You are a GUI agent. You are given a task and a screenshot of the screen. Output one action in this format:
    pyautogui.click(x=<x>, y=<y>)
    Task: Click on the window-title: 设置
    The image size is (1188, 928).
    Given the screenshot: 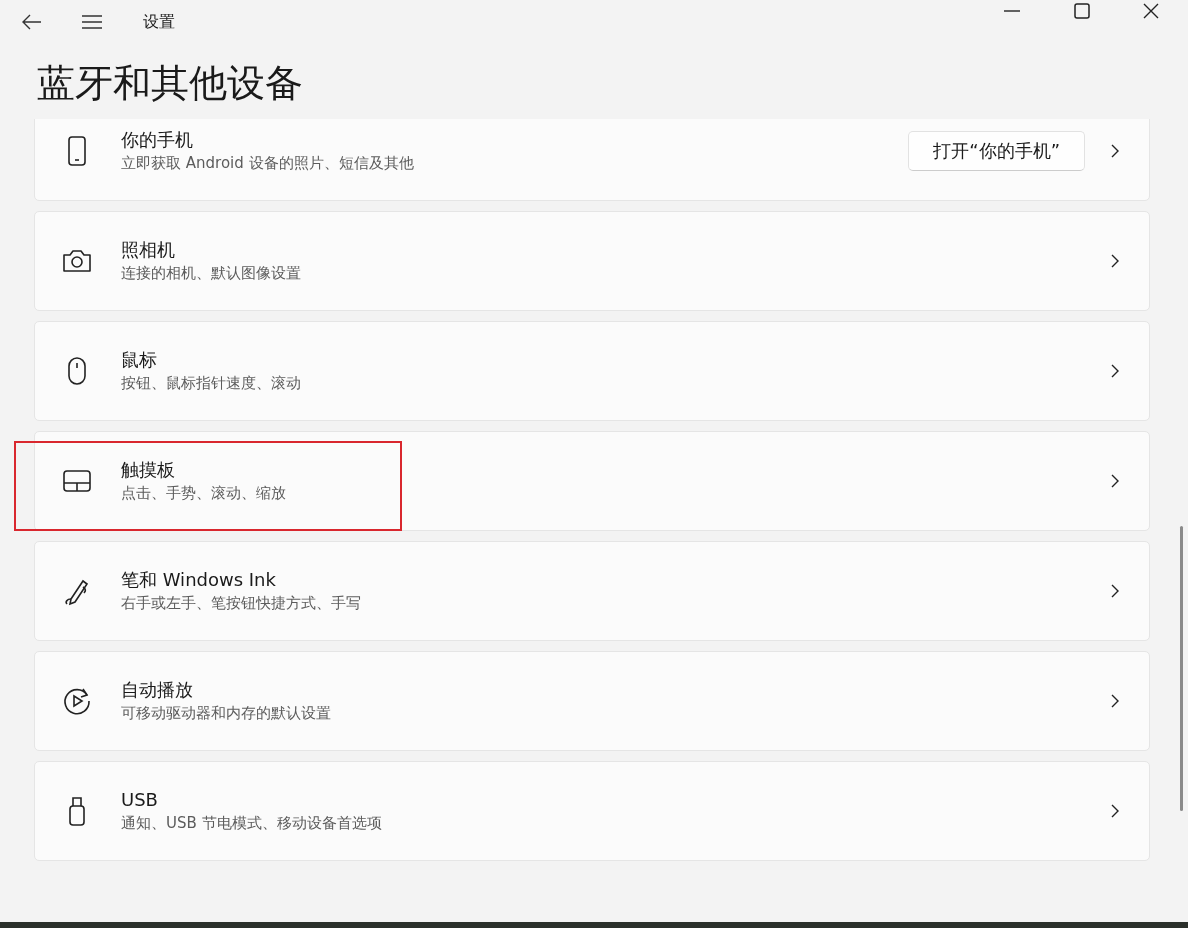 What is the action you would take?
    pyautogui.click(x=159, y=22)
    